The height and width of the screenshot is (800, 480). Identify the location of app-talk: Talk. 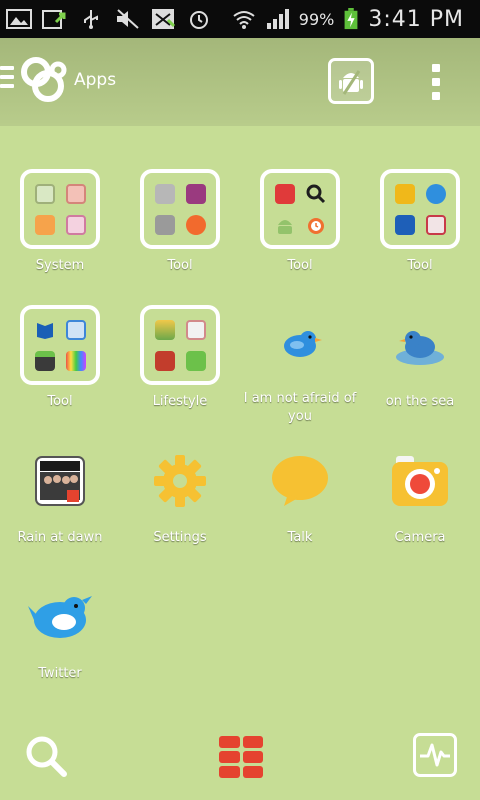
(300, 497).